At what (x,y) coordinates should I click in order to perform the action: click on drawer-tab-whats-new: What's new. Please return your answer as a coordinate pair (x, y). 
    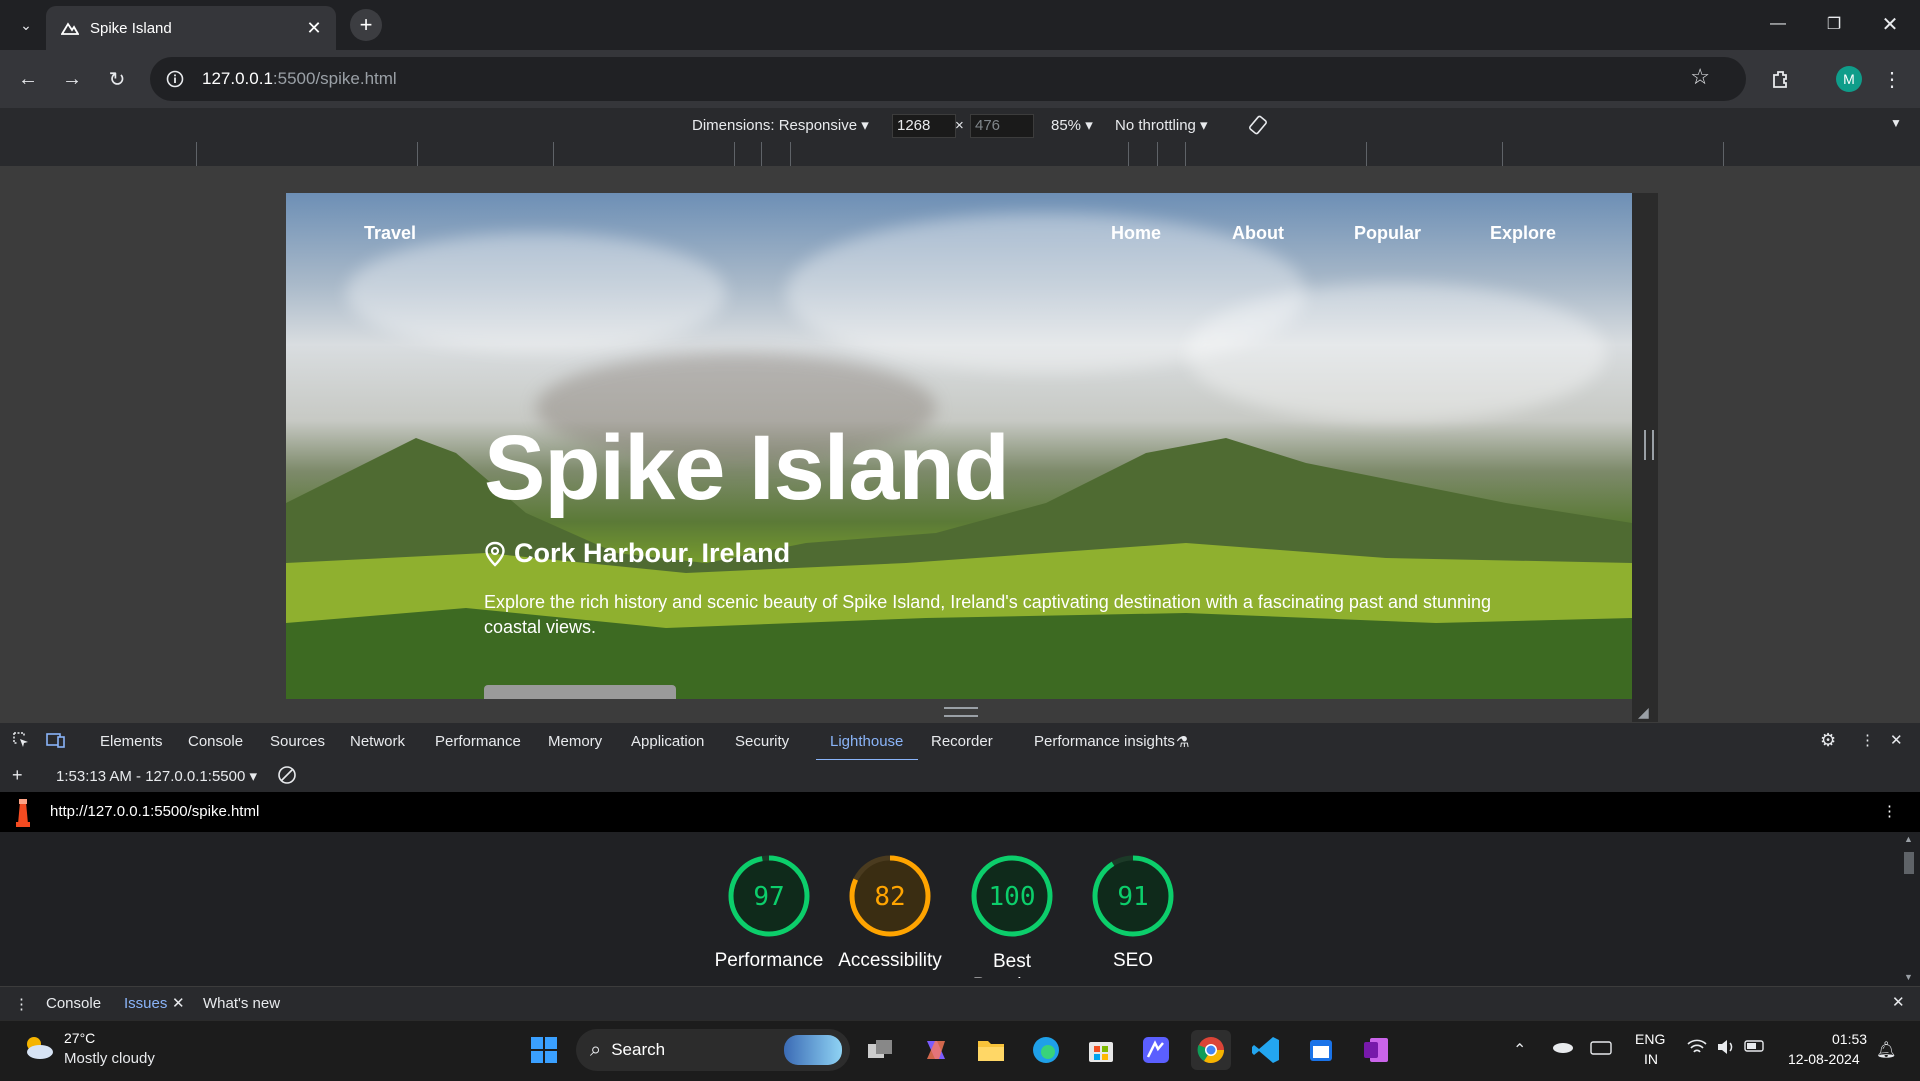
    Looking at the image, I should click on (241, 1003).